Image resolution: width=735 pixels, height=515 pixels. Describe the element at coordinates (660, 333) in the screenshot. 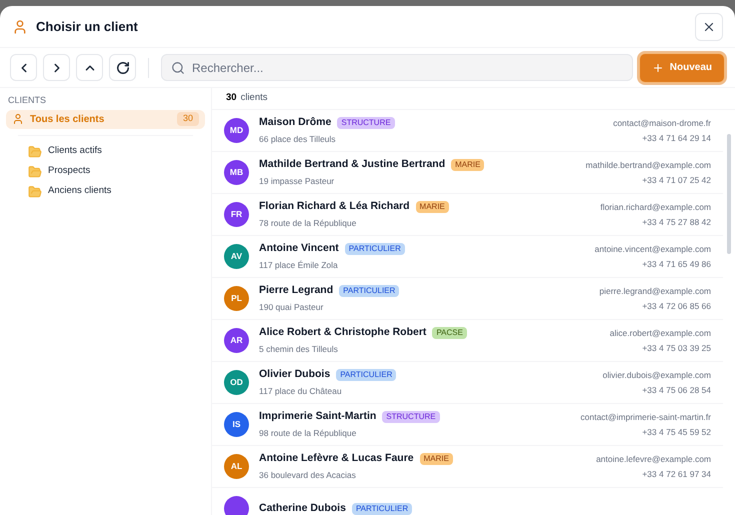

I see `client-email: alice.robert@example.com` at that location.